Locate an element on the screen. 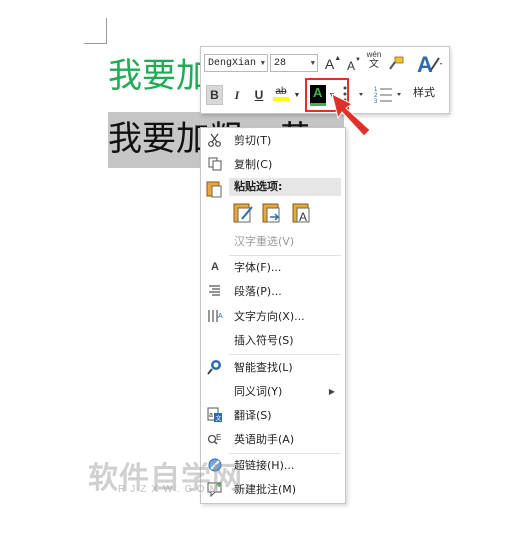 This screenshot has width=510, height=533. phonetic-guide-button: wén 文 is located at coordinates (374, 60).